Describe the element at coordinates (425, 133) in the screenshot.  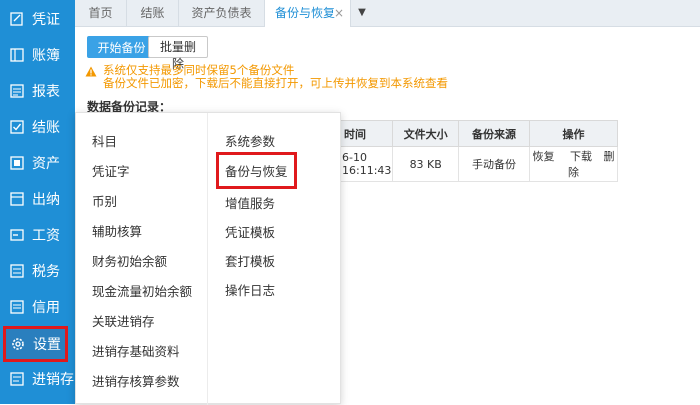
I see `col-size: 文件大小` at that location.